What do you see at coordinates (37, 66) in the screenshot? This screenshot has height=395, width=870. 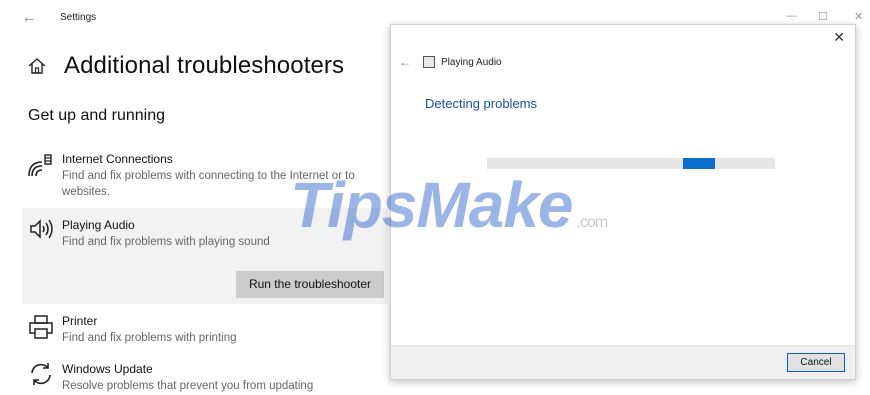 I see `home-icon` at bounding box center [37, 66].